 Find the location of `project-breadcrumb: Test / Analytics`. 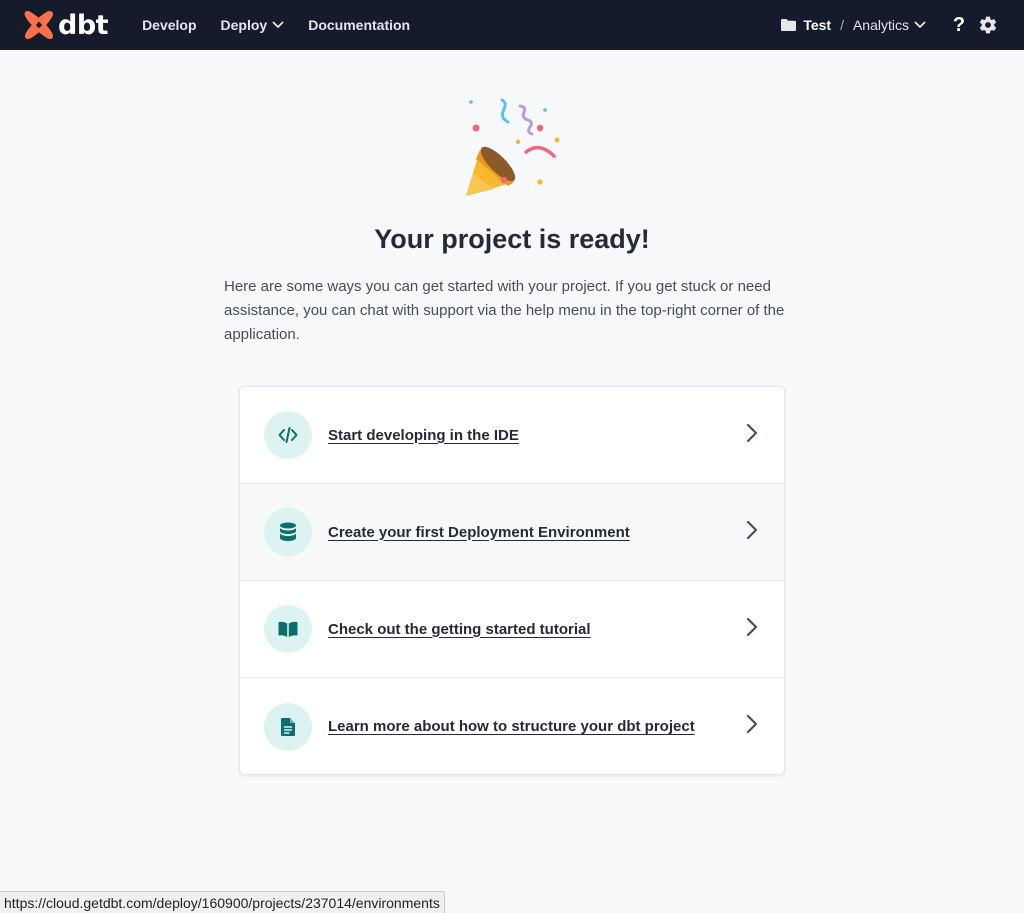

project-breadcrumb: Test / Analytics is located at coordinates (853, 25).